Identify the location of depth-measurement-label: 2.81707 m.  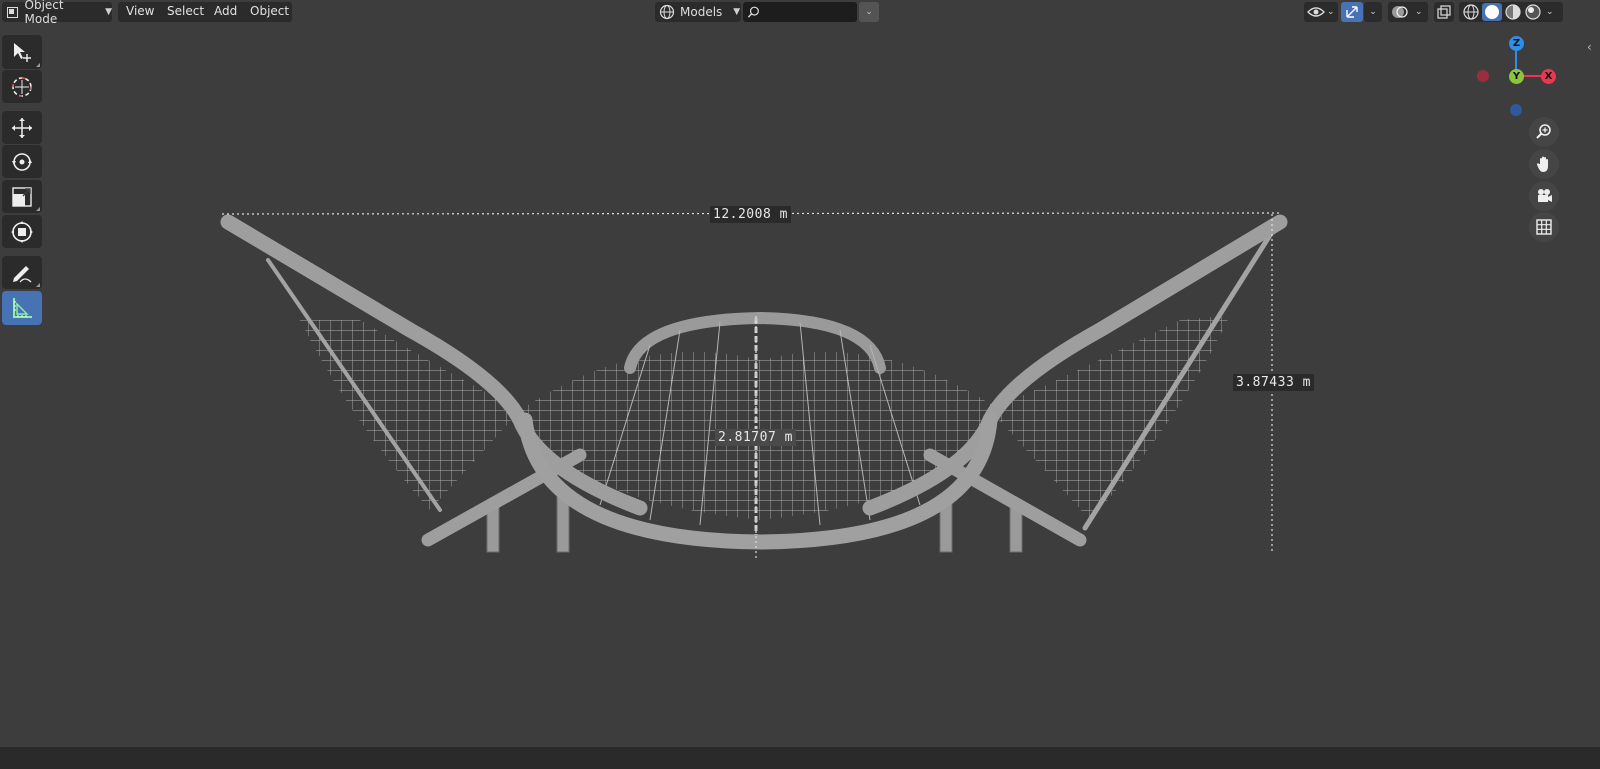
(755, 437).